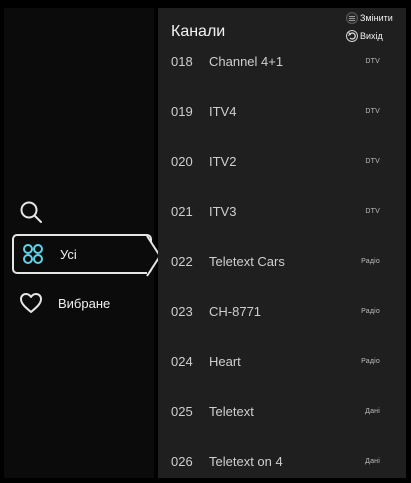 The image size is (411, 483). What do you see at coordinates (282, 111) in the screenshot?
I see `channel-row: 019 ITV4 DTV` at bounding box center [282, 111].